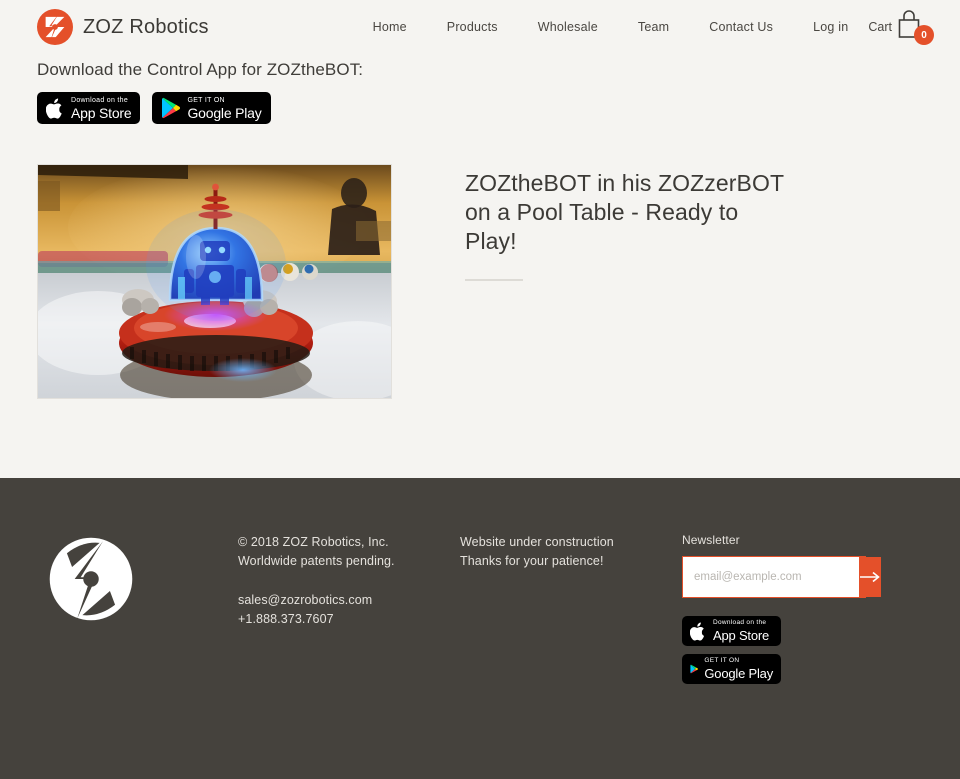 This screenshot has height=779, width=960. What do you see at coordinates (146, 26) in the screenshot?
I see `brand-name: ZOZ Robotics` at bounding box center [146, 26].